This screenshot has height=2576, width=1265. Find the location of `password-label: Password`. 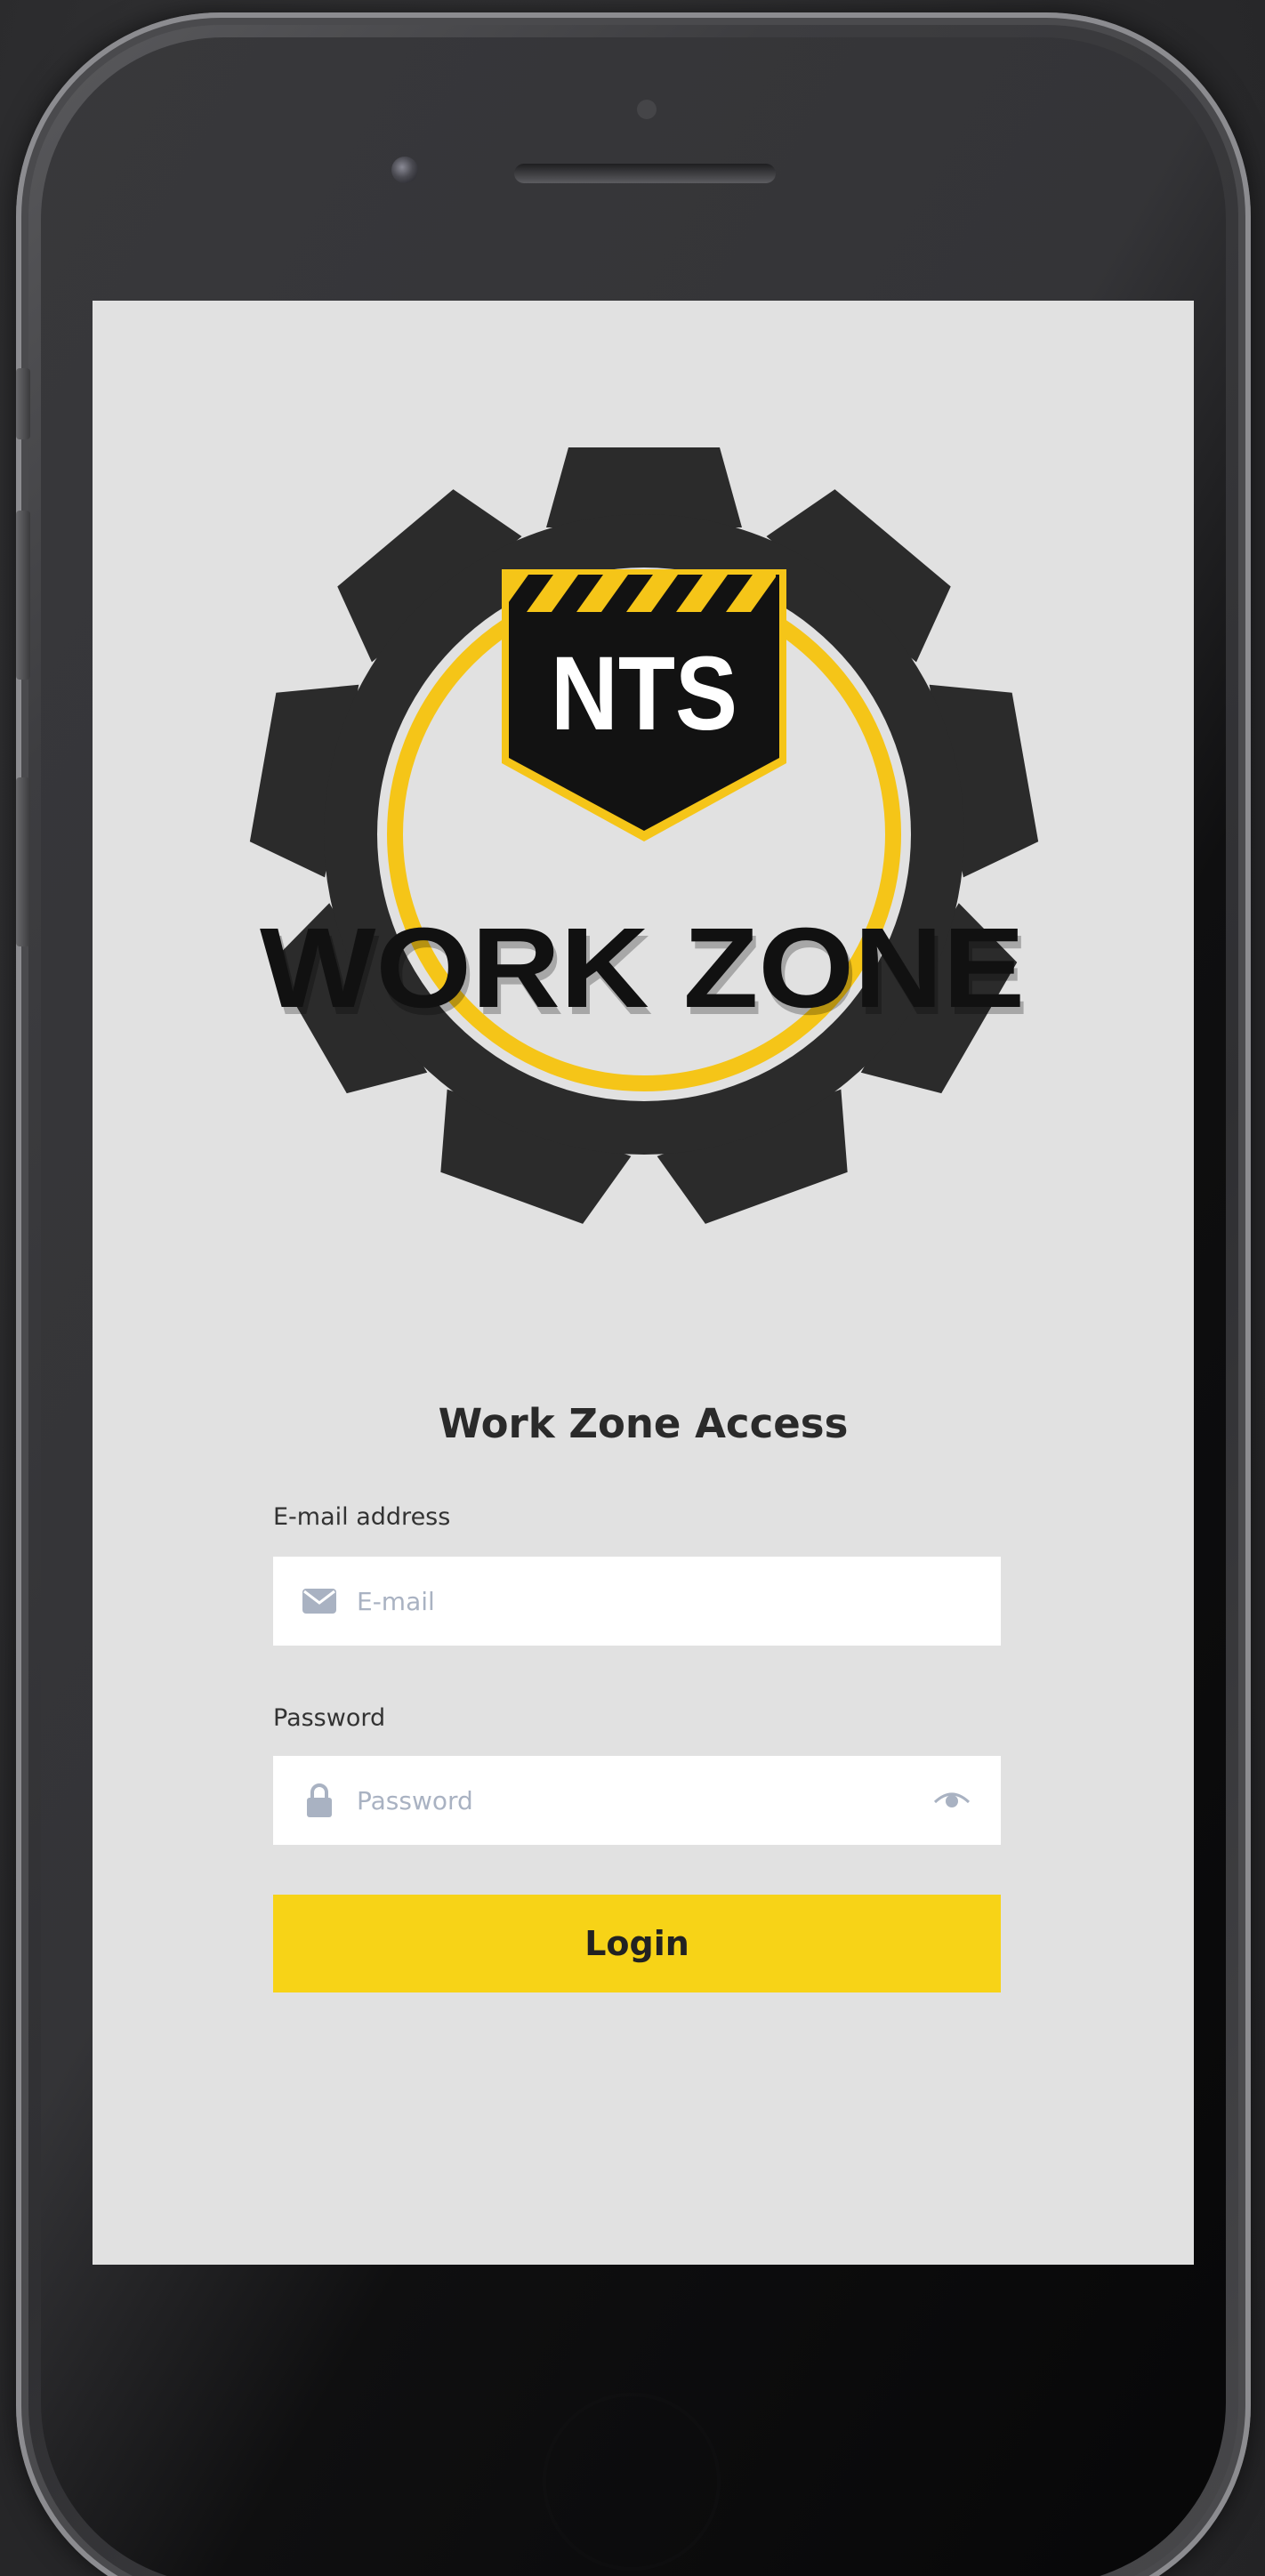

password-label: Password is located at coordinates (329, 1718).